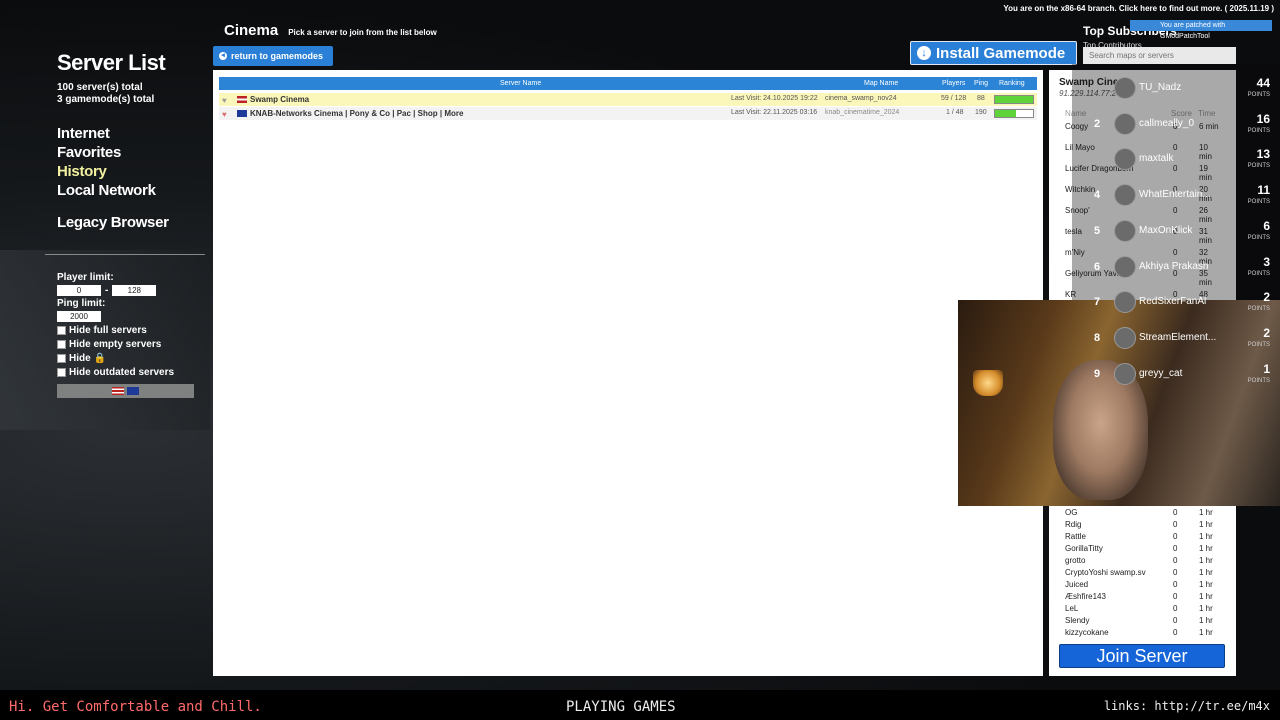 The width and height of the screenshot is (1280, 720). I want to click on hide-outdated-checkbox: Hide outdated servers, so click(127, 372).